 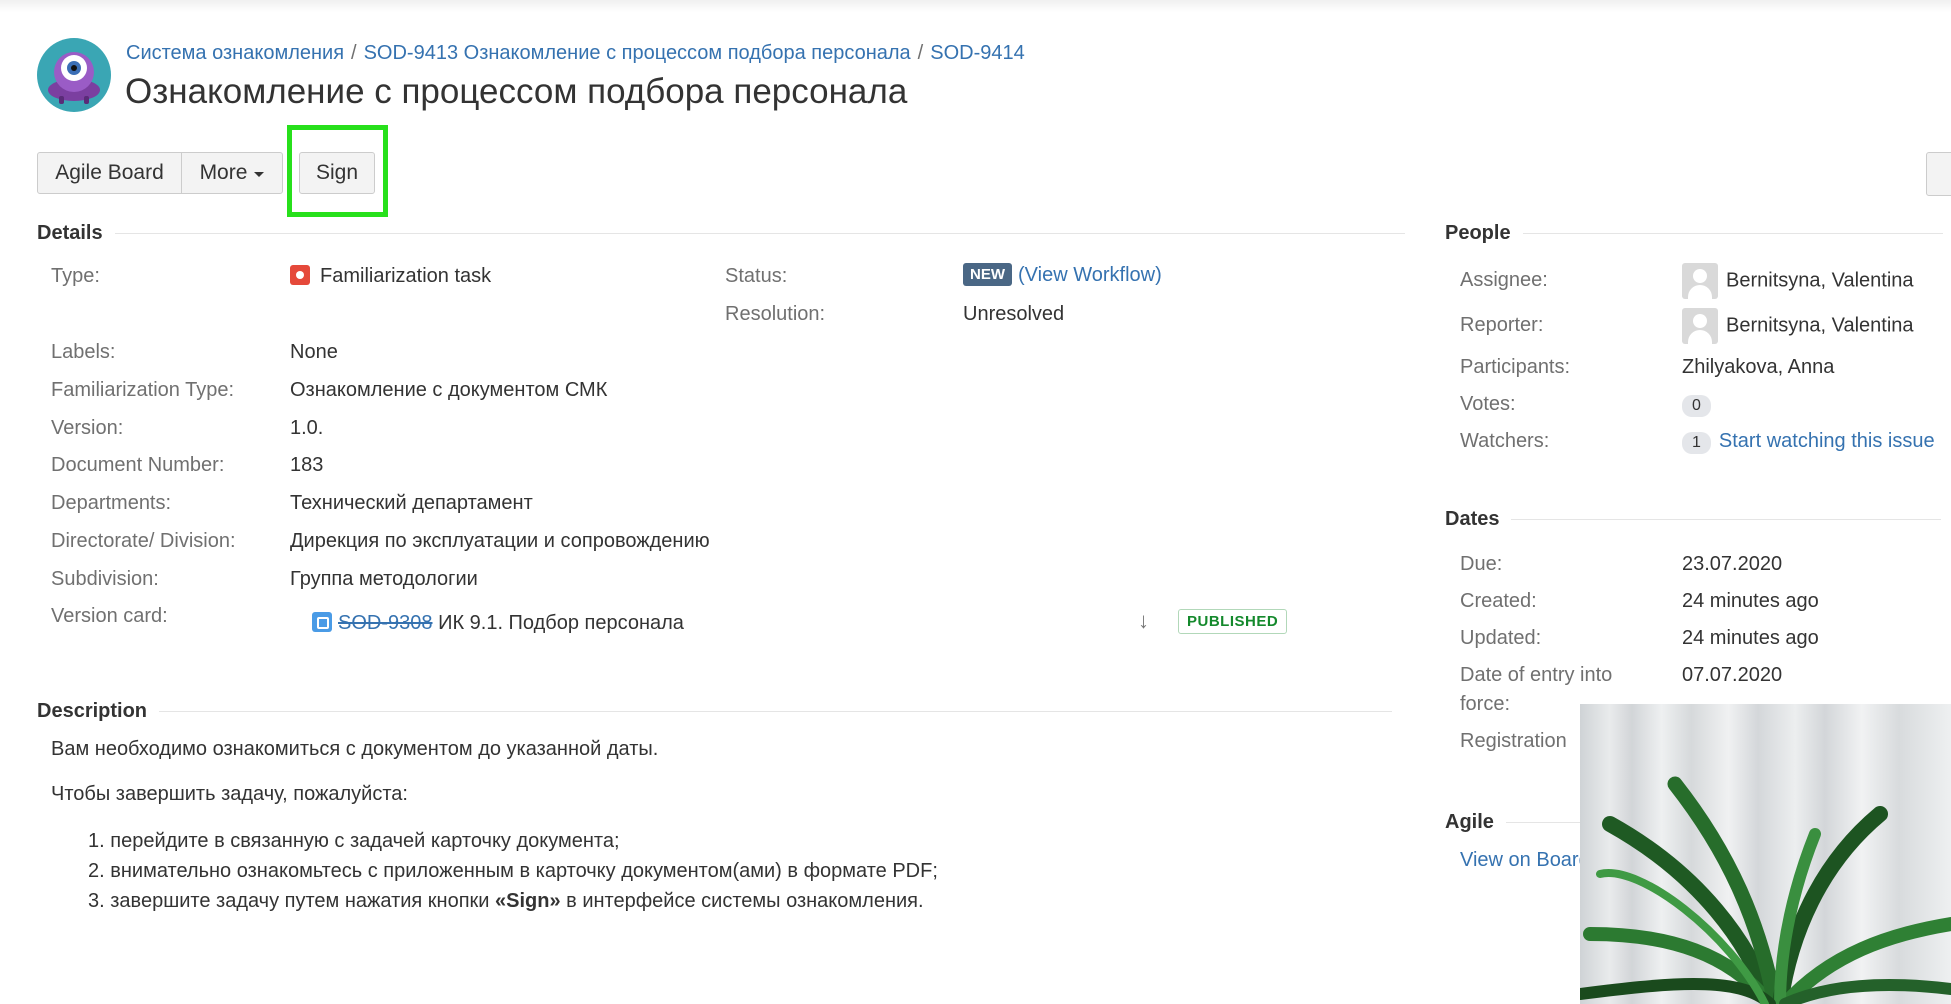 What do you see at coordinates (1696, 443) in the screenshot?
I see `watchers-count-badge: 1` at bounding box center [1696, 443].